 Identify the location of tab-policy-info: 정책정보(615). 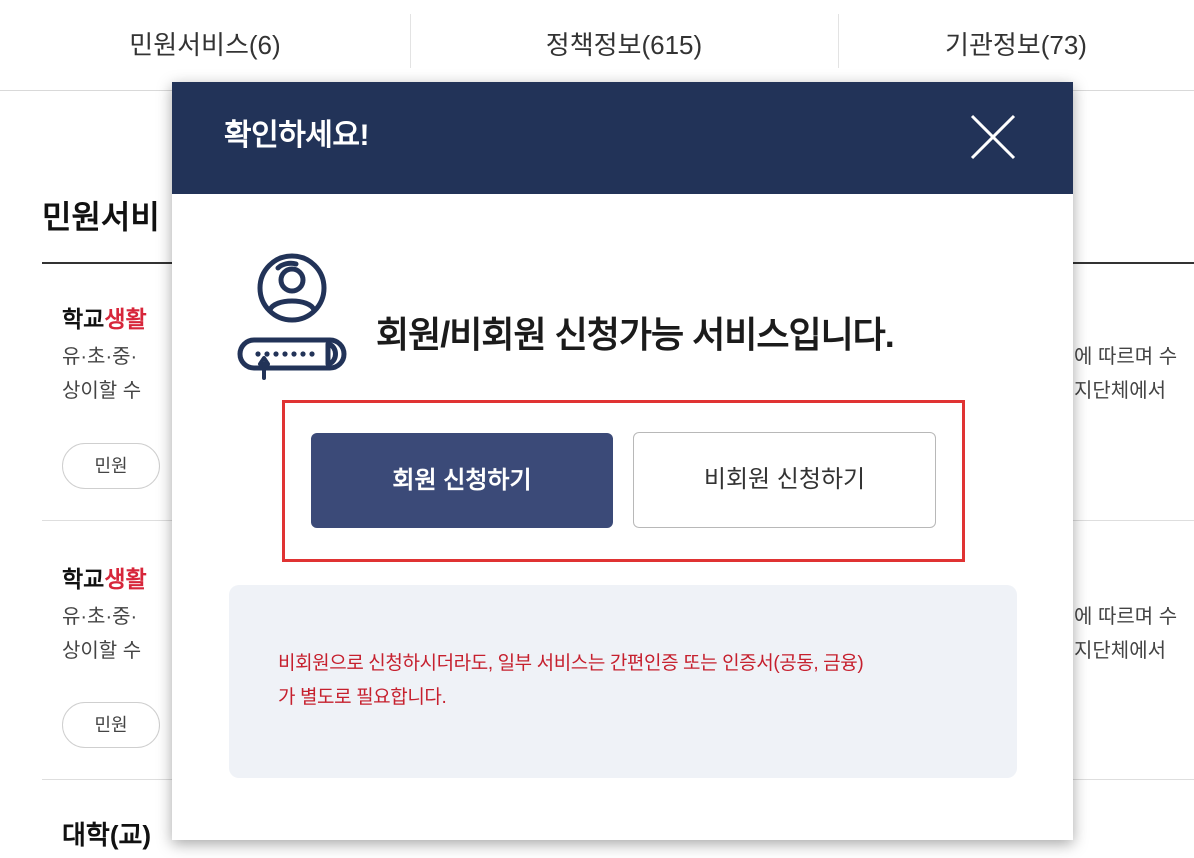
(624, 45).